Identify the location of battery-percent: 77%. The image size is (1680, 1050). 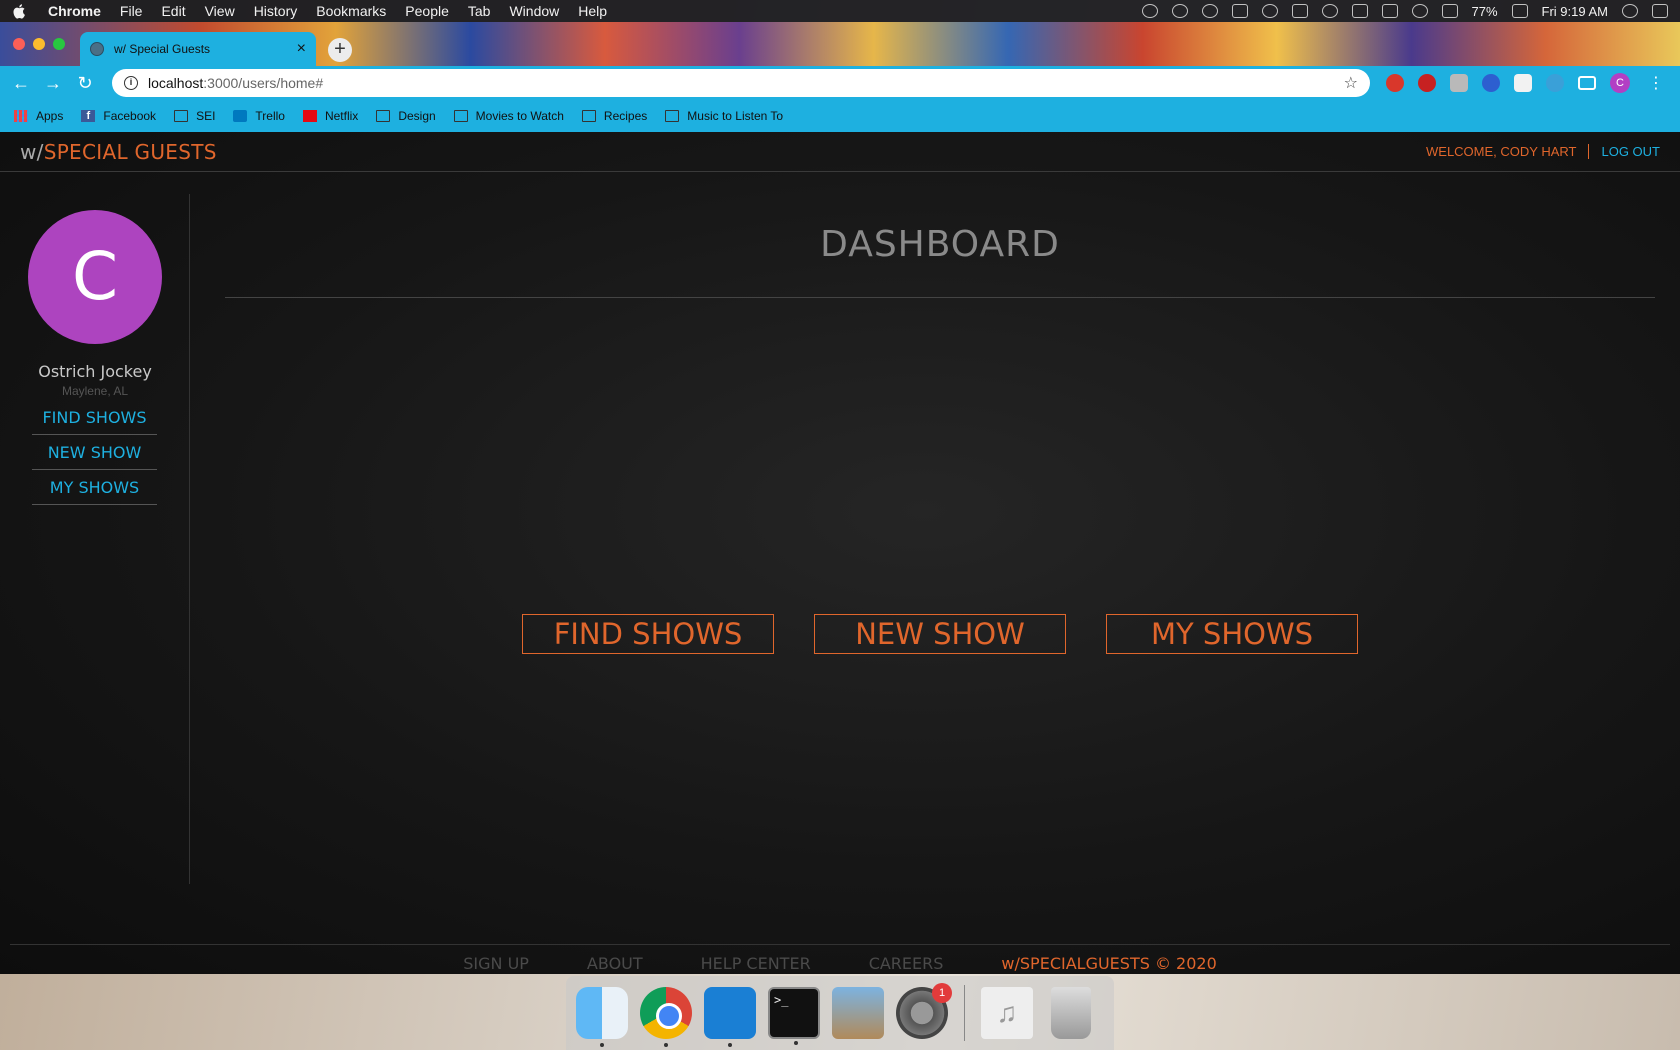
(1485, 11).